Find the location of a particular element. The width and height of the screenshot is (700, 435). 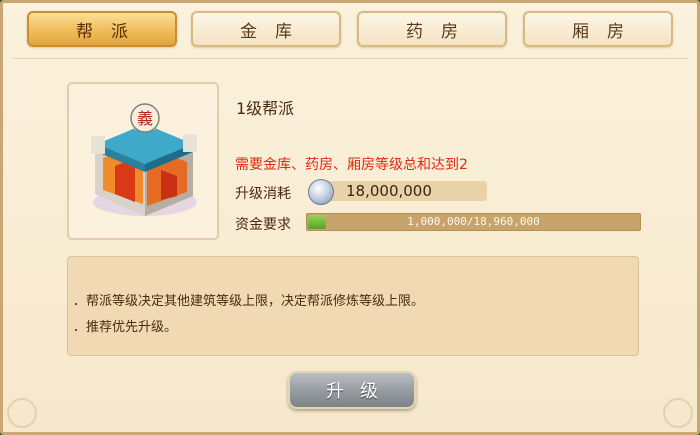

tab-treasury: 金库 is located at coordinates (266, 29).